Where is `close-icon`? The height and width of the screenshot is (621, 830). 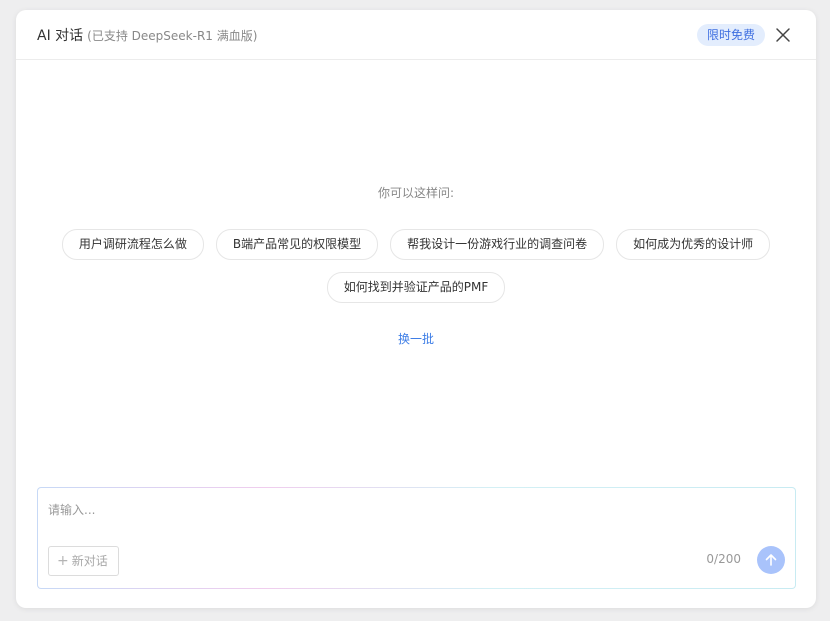
close-icon is located at coordinates (783, 35).